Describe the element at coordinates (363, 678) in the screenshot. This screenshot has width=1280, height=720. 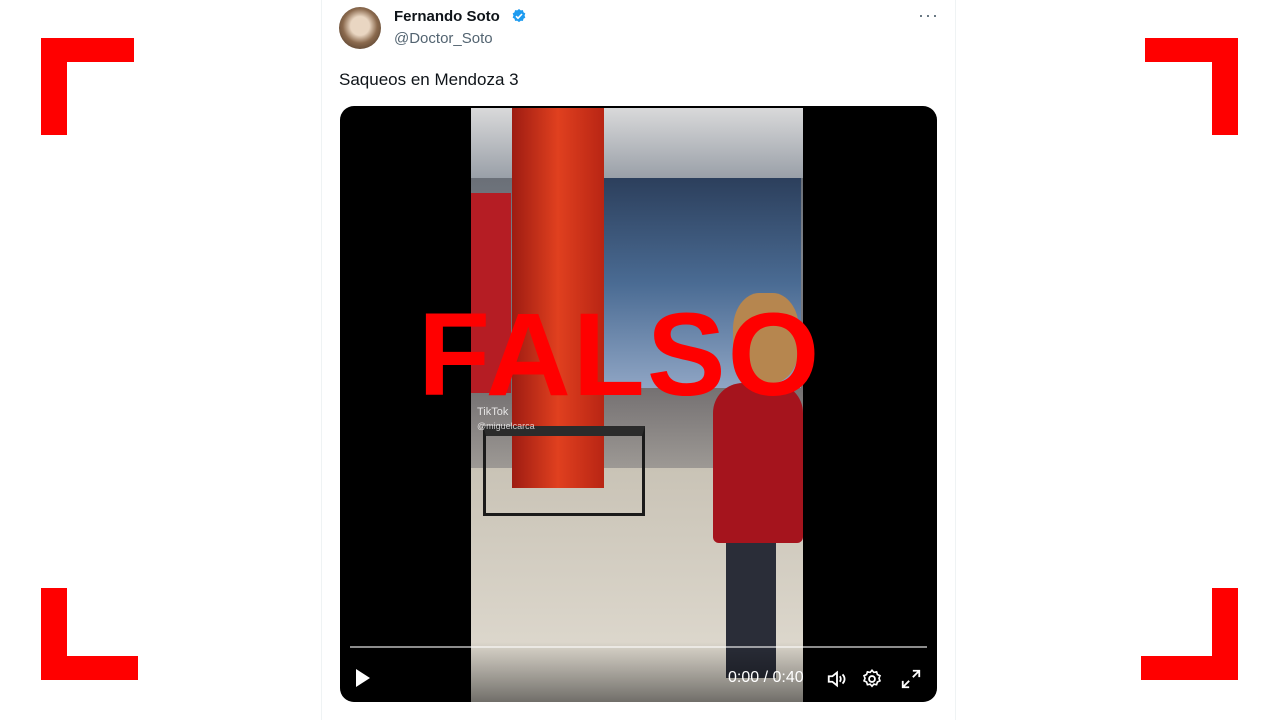
I see `play-icon` at that location.